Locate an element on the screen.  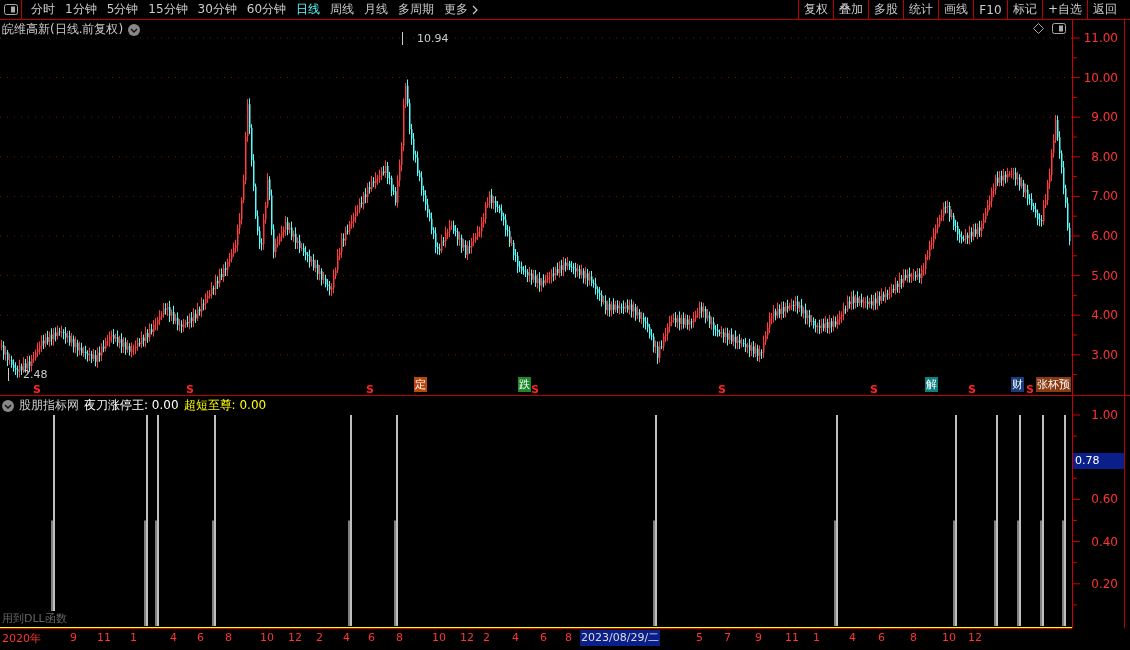
period-tab: 日线 is located at coordinates (308, 9).